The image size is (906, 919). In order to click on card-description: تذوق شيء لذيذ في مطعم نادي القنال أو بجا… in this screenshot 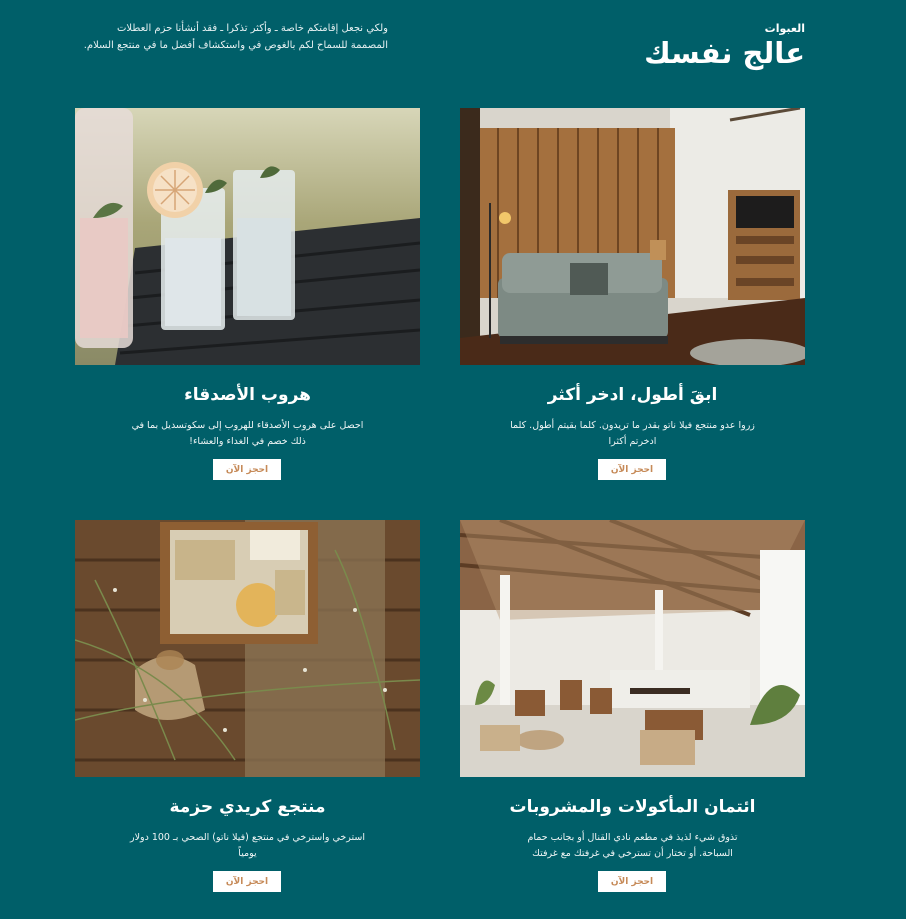, I will do `click(632, 845)`.